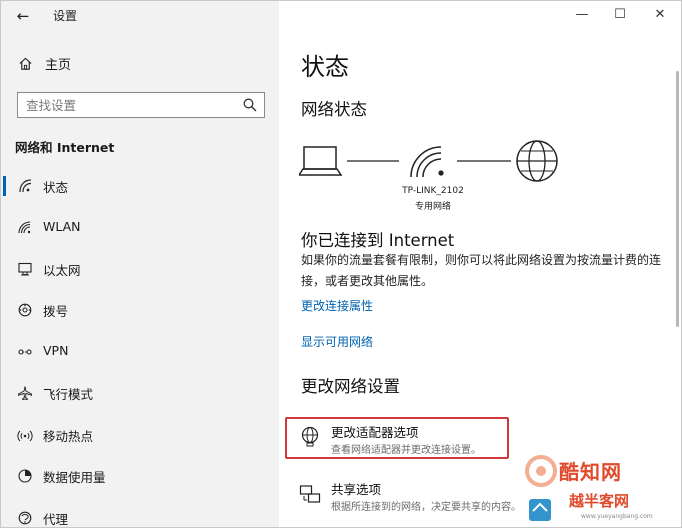 The height and width of the screenshot is (528, 682). What do you see at coordinates (4, 186) in the screenshot?
I see `active-indicator` at bounding box center [4, 186].